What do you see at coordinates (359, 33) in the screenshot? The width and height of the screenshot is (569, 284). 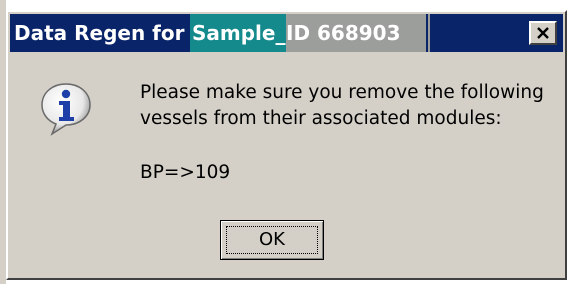 I see `window-title-part3: ID 668903` at bounding box center [359, 33].